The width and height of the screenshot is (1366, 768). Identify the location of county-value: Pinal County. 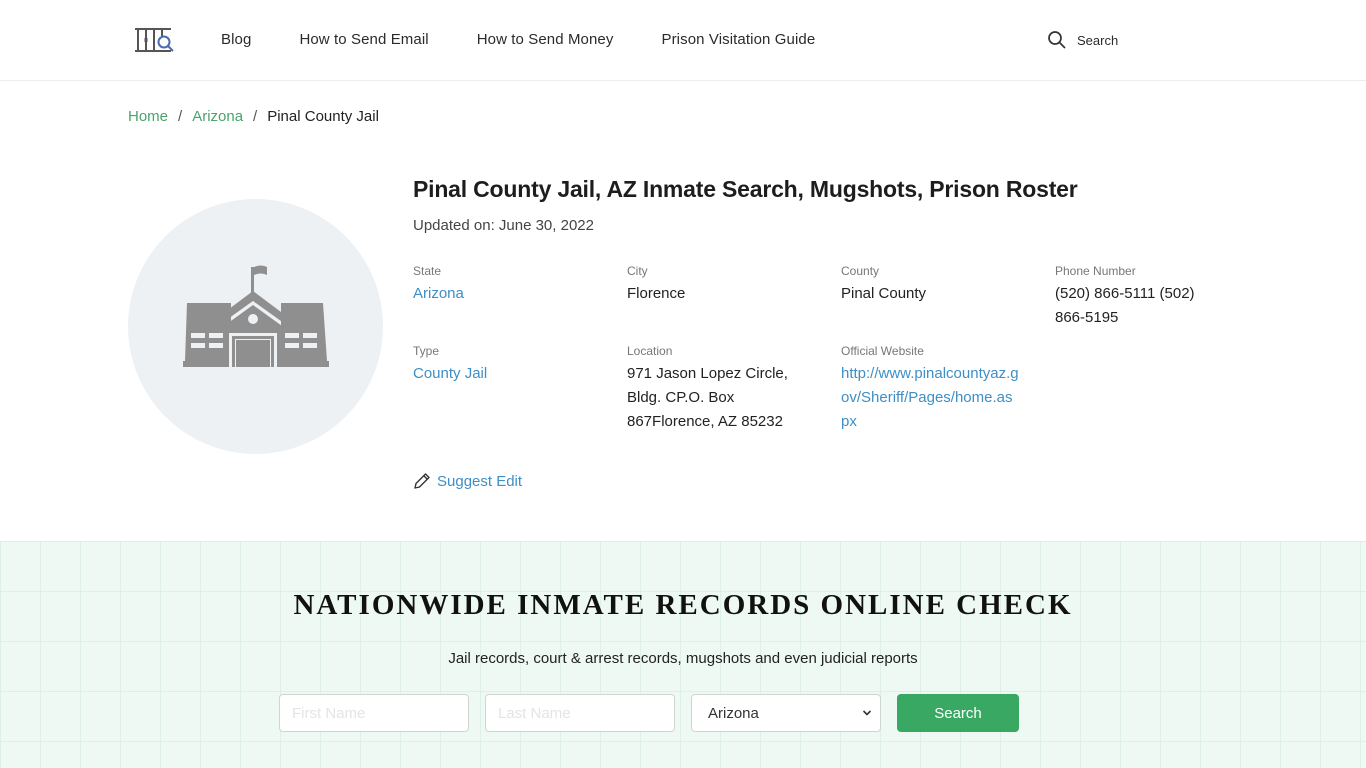
(884, 293).